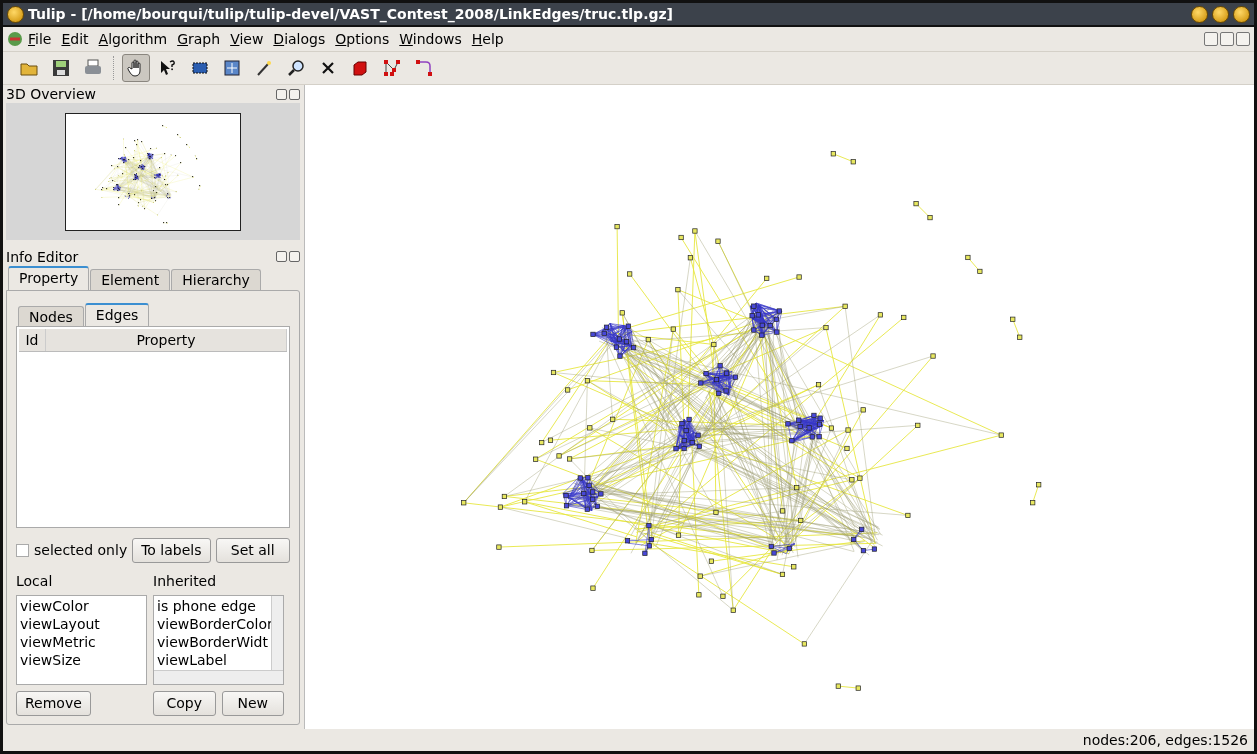  What do you see at coordinates (117, 315) in the screenshot?
I see `tab: Edges` at bounding box center [117, 315].